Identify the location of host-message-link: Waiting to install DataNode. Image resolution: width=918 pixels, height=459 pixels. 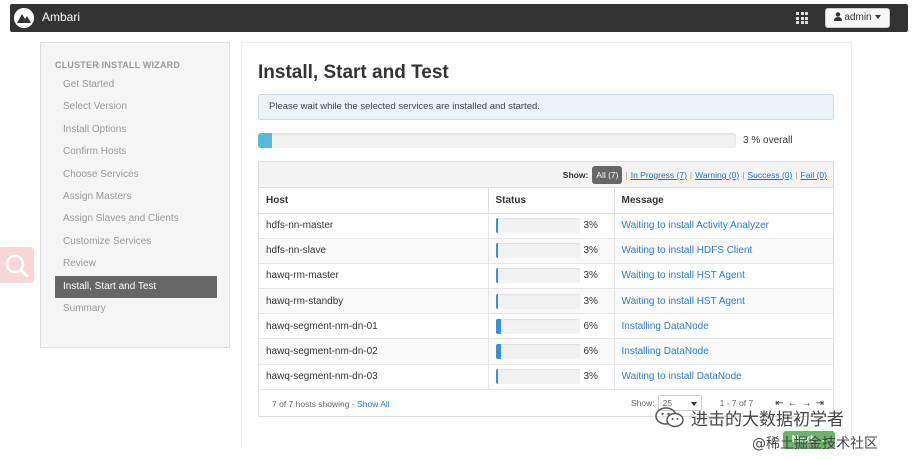
(682, 376).